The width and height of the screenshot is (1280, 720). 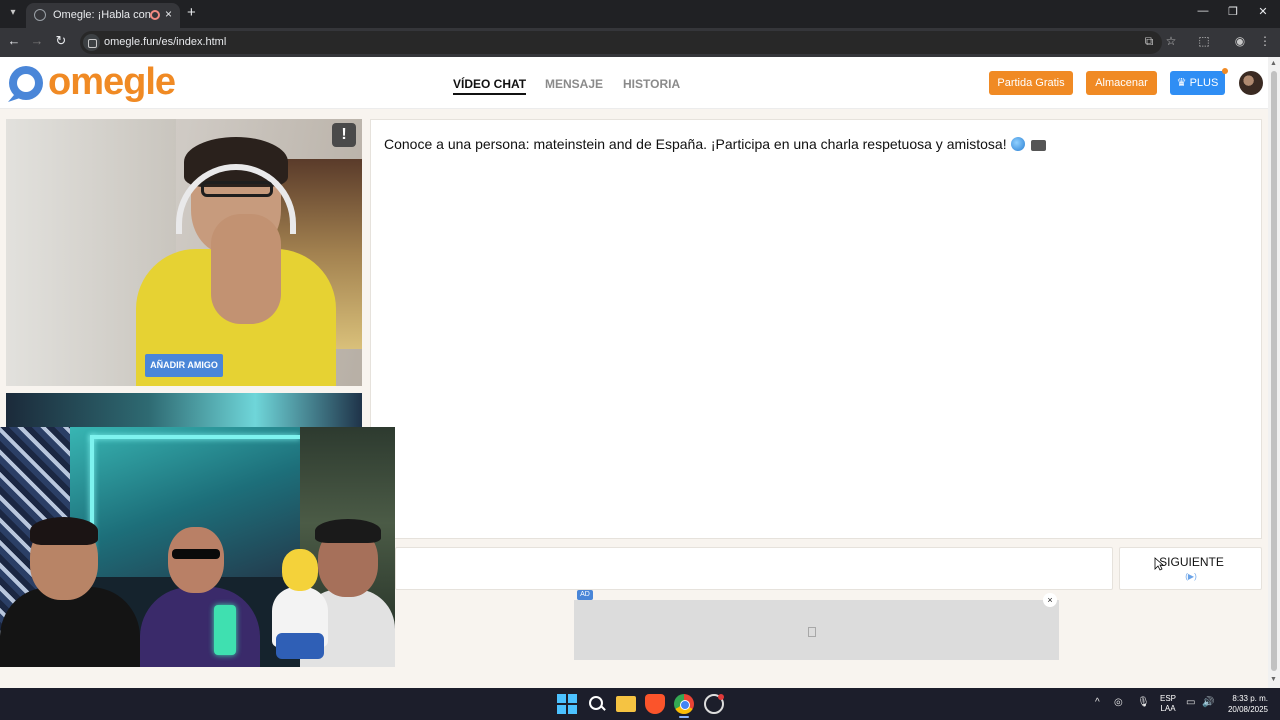 What do you see at coordinates (344, 135) in the screenshot?
I see `report-button: !` at bounding box center [344, 135].